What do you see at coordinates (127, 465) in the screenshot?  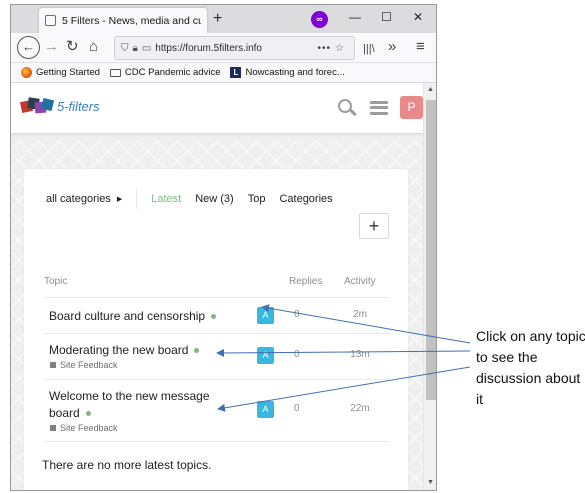 I see `no-more-topics-message: There are no more latest topics.` at bounding box center [127, 465].